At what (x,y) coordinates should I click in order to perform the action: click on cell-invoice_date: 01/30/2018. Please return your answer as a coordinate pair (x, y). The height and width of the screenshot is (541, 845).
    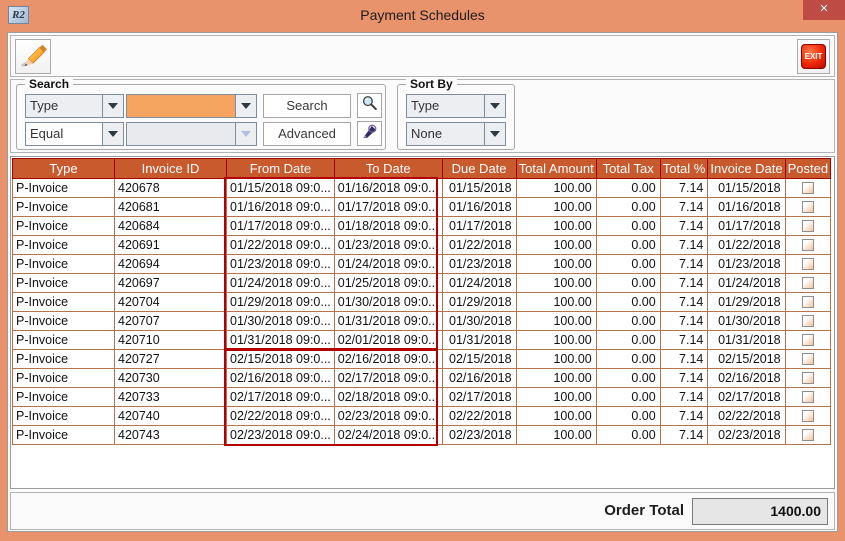
    Looking at the image, I should click on (746, 321).